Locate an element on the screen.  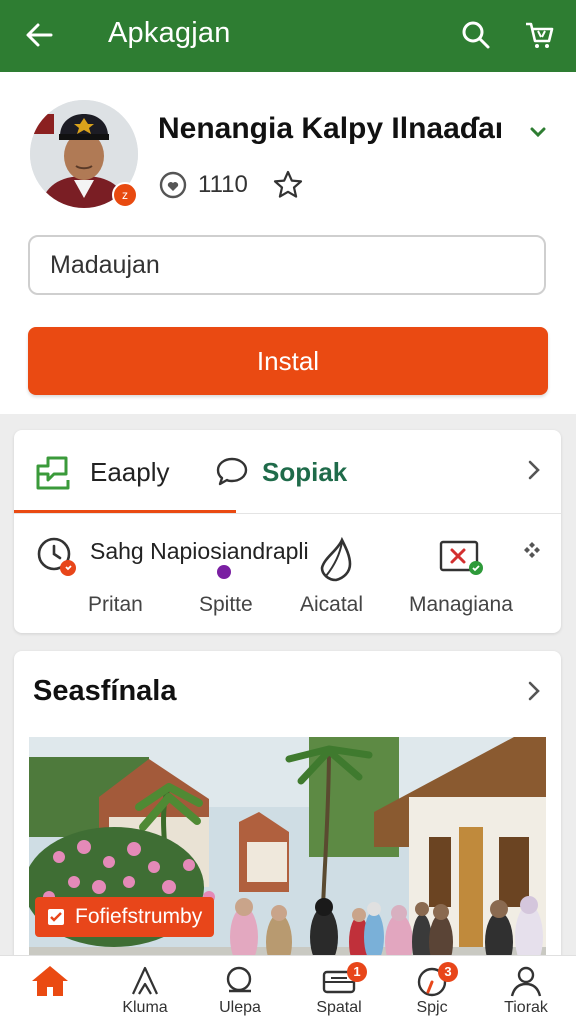
search-button is located at coordinates (476, 35).